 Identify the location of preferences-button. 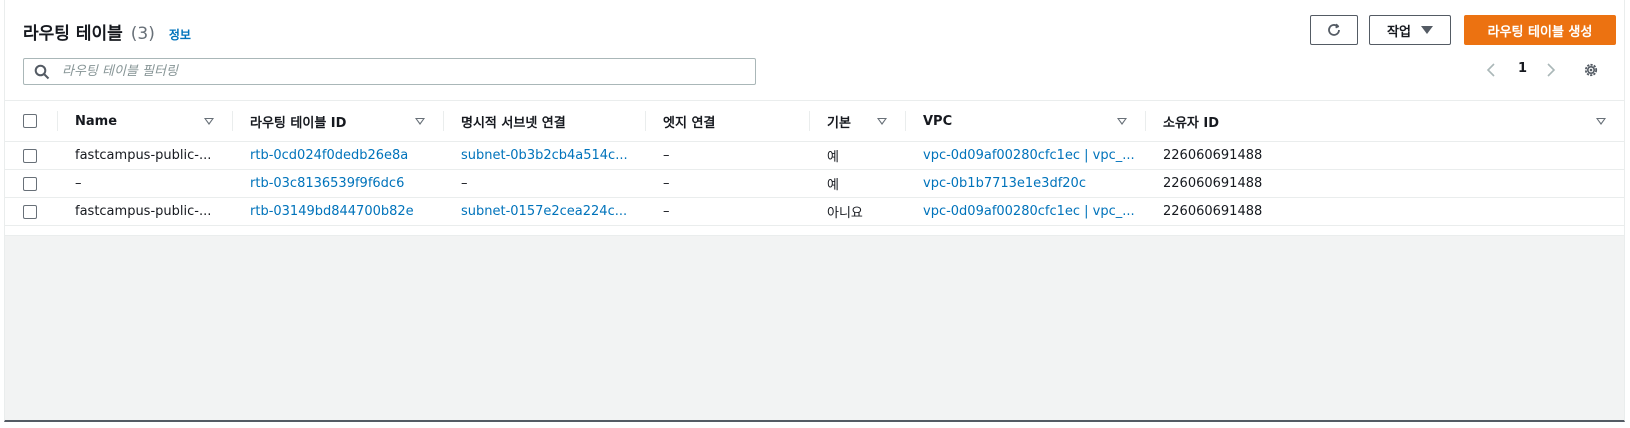
(1591, 70).